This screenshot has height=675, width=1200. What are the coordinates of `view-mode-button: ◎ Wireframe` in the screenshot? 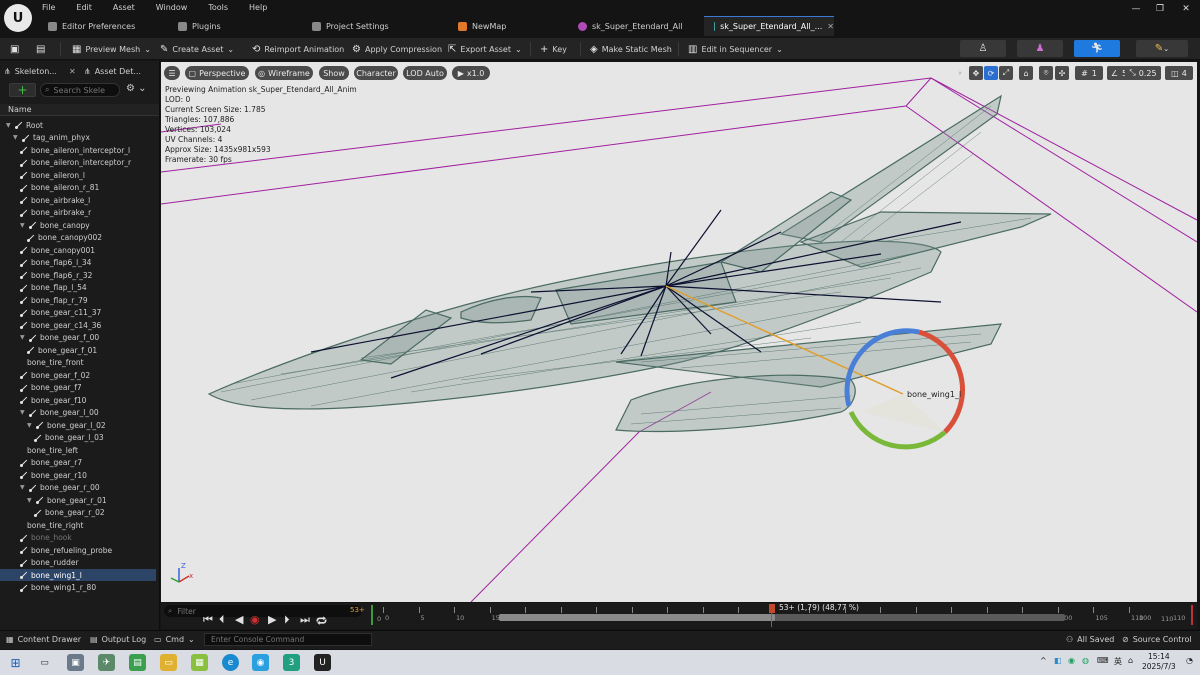 It's located at (284, 73).